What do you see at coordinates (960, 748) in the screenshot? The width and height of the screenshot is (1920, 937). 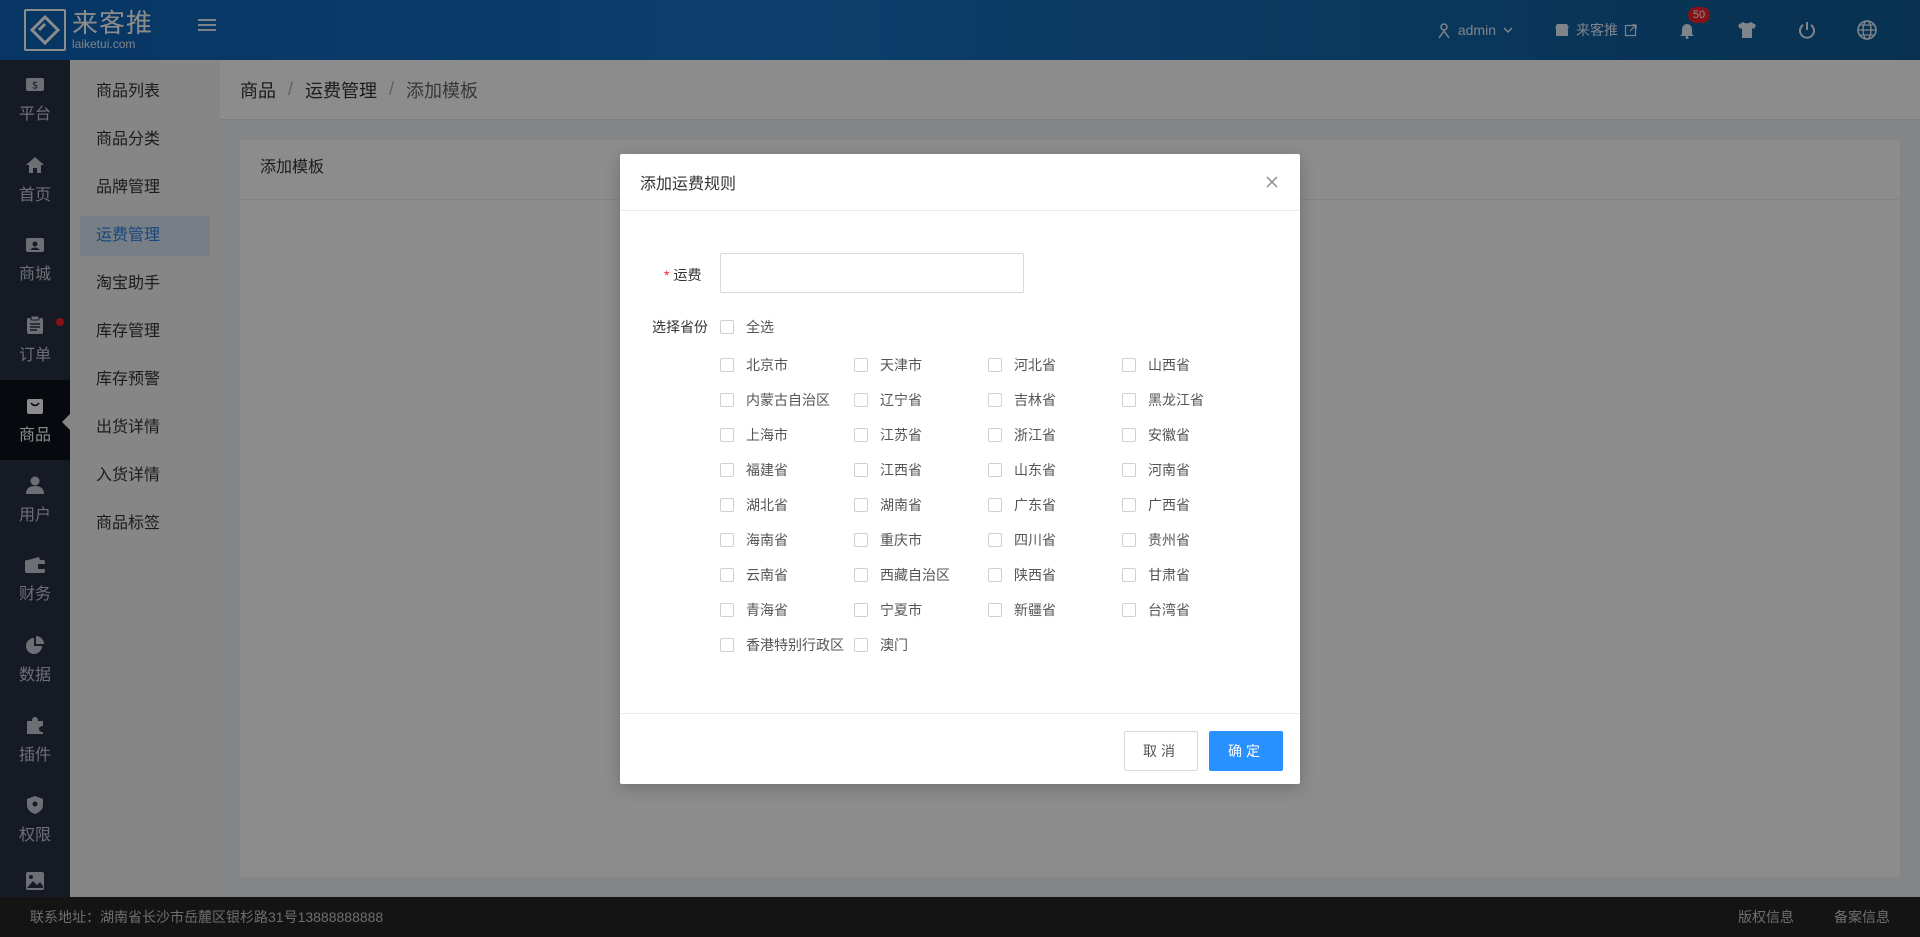 I see `dialog-footer: 取消 确定` at bounding box center [960, 748].